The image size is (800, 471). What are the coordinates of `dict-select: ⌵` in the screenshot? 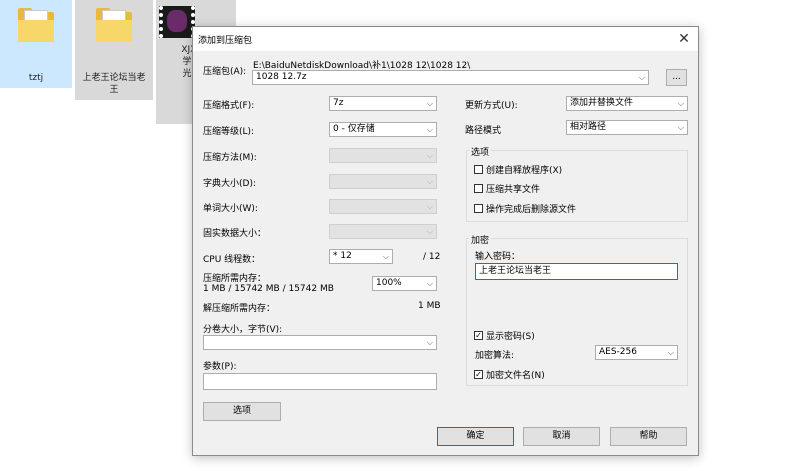 It's located at (383, 181).